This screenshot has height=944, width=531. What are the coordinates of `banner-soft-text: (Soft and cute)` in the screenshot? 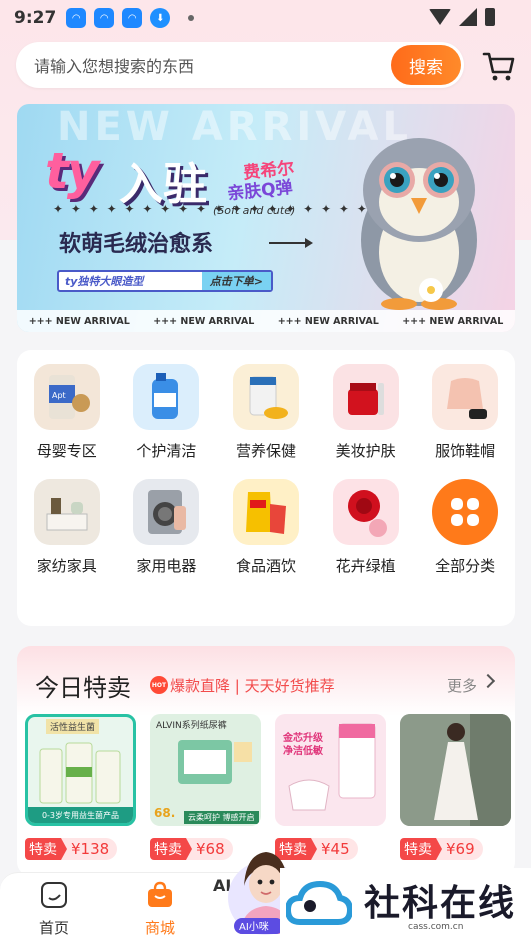 It's located at (254, 210).